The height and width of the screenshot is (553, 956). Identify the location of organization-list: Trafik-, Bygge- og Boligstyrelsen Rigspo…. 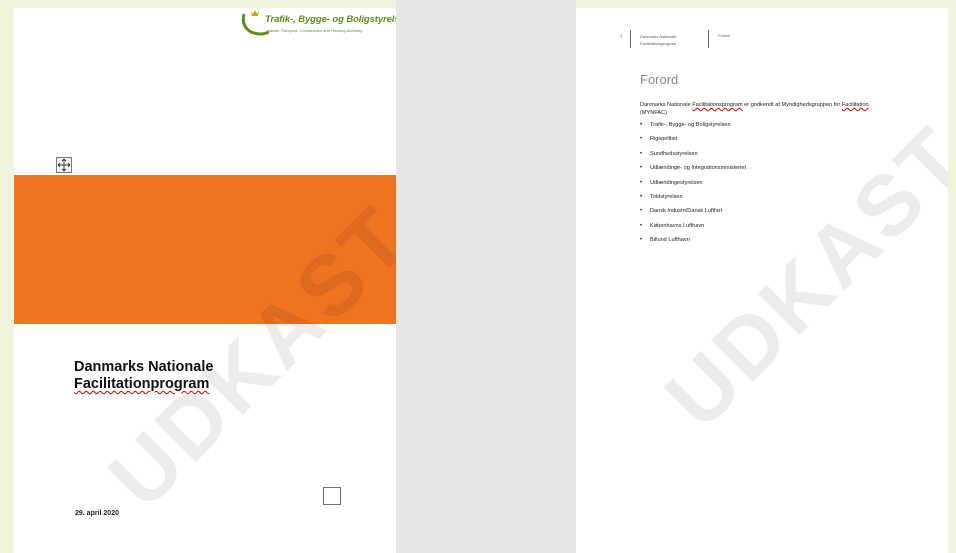
(693, 187).